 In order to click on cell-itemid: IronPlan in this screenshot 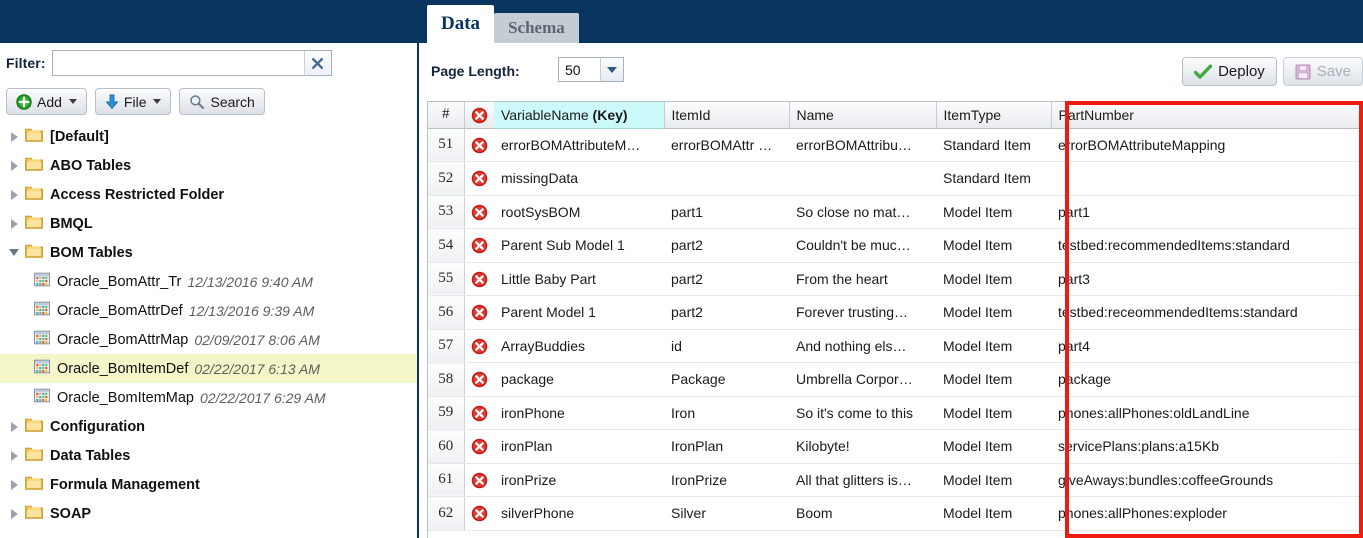, I will do `click(726, 446)`.